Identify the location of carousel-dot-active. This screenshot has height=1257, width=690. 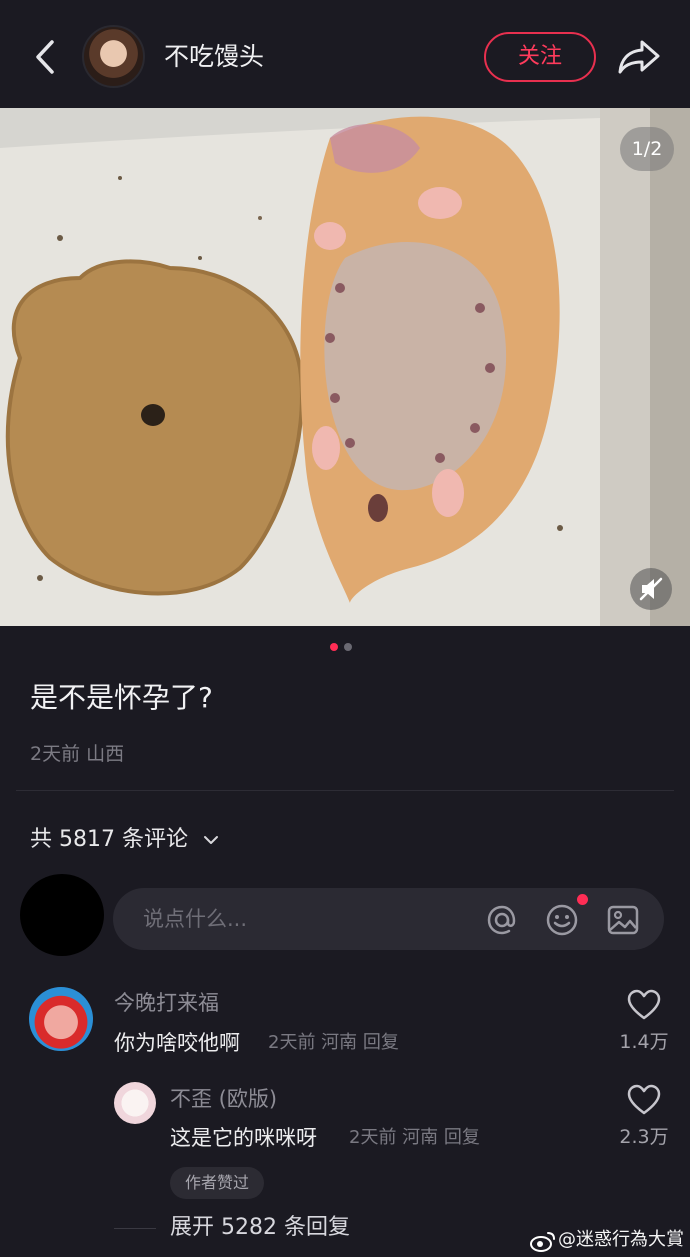
(334, 647).